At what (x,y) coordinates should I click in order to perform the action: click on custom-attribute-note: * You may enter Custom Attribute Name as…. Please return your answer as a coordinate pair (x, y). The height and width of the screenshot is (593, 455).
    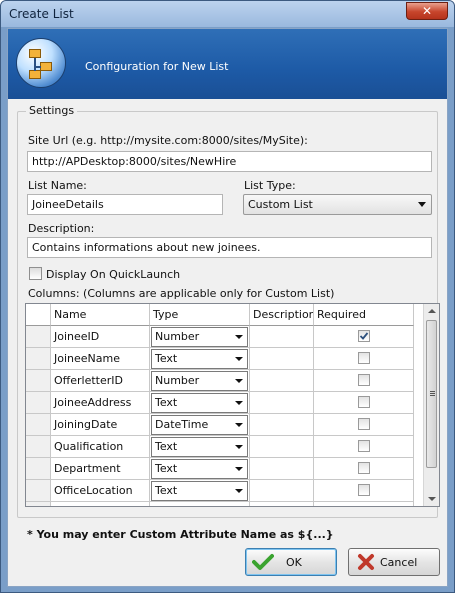
    Looking at the image, I should click on (180, 534).